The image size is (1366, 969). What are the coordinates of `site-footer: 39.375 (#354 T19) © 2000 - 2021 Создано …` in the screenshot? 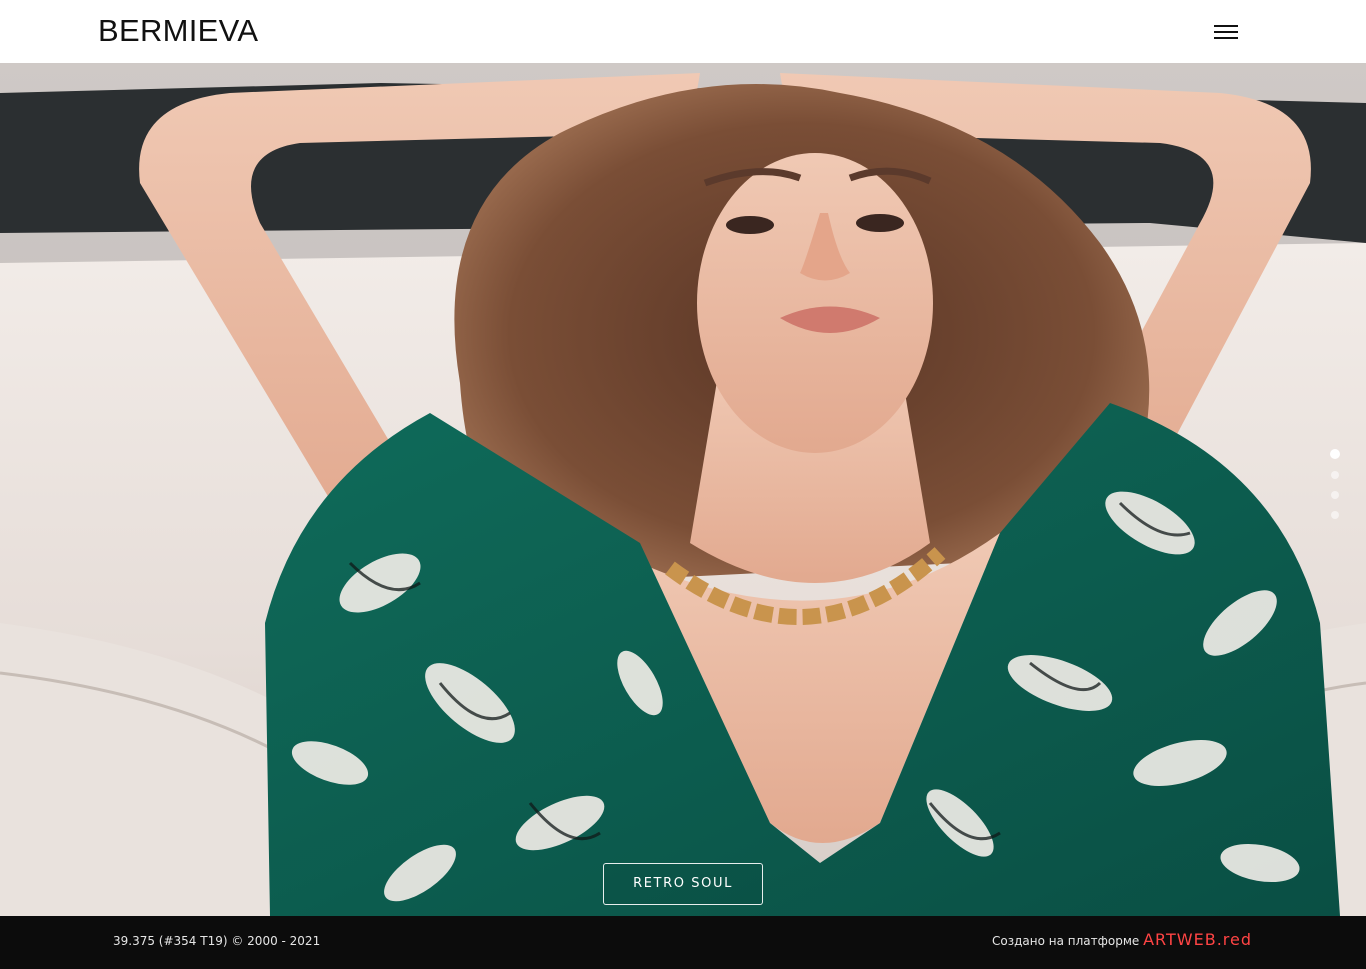 It's located at (683, 942).